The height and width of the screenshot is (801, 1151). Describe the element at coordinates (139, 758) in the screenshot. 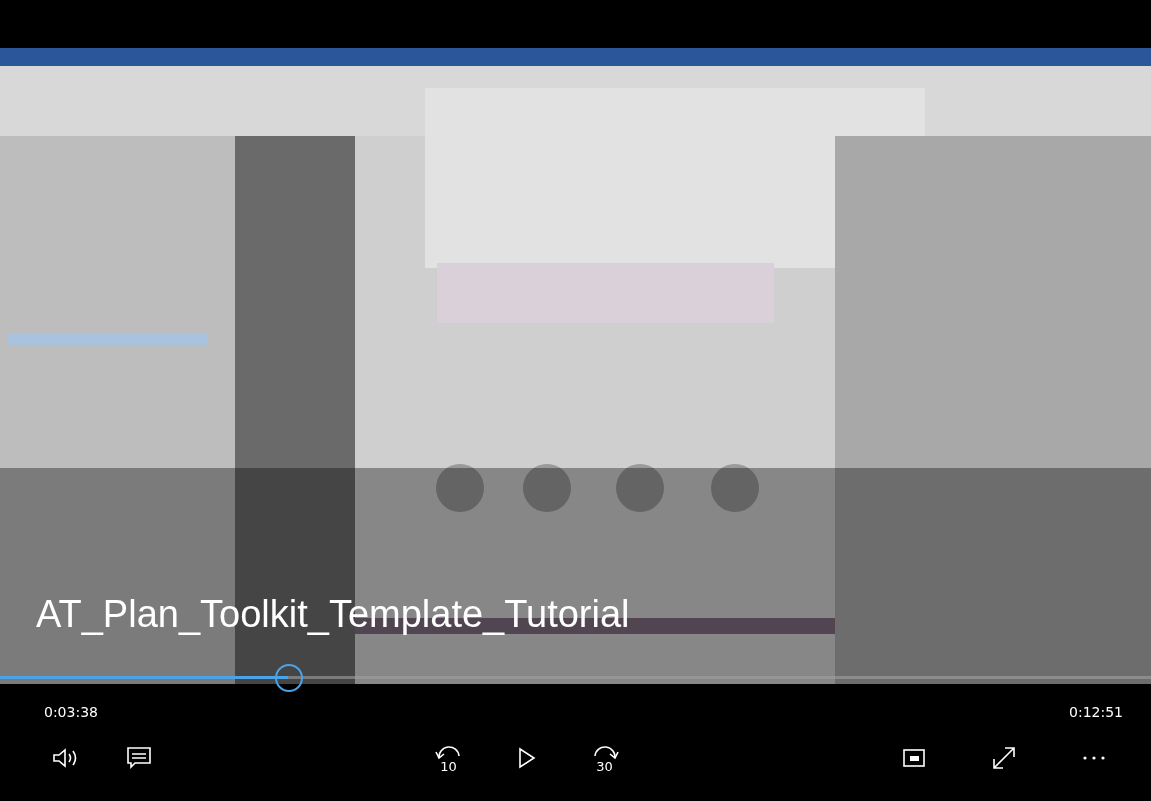

I see `captions-icon` at that location.